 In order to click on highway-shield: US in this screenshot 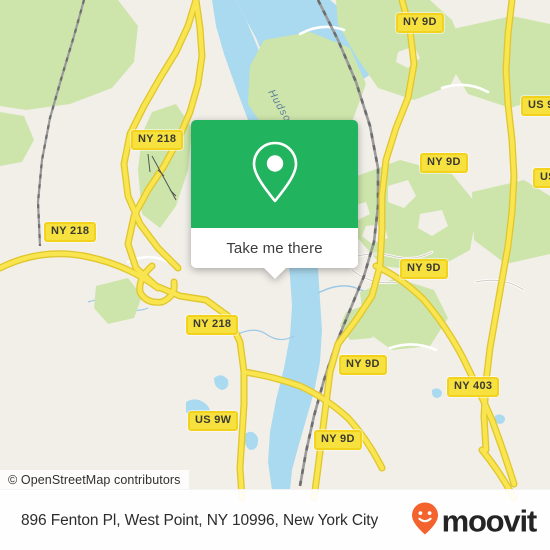, I will do `click(541, 178)`.